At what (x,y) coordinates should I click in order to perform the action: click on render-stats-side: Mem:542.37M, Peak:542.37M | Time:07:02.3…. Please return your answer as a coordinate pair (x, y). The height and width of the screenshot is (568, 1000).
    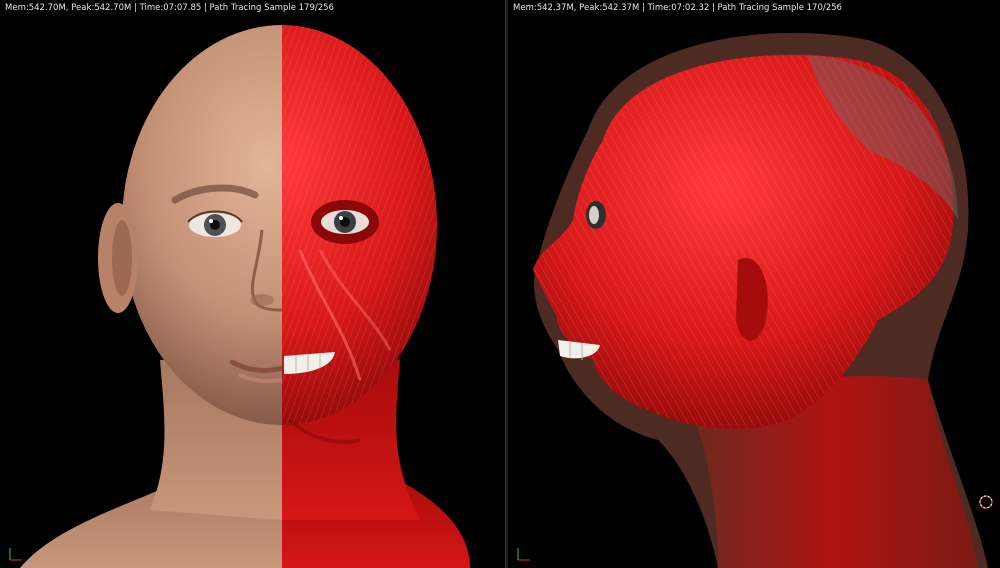
    Looking at the image, I should click on (677, 8).